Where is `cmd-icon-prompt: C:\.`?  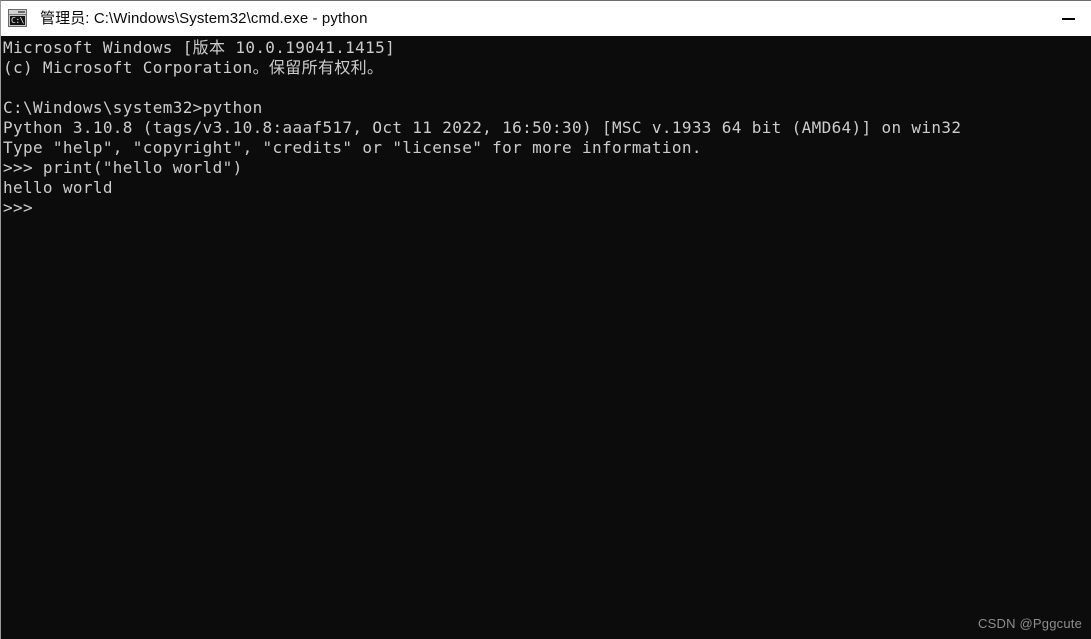
cmd-icon-prompt: C:\. is located at coordinates (17, 20).